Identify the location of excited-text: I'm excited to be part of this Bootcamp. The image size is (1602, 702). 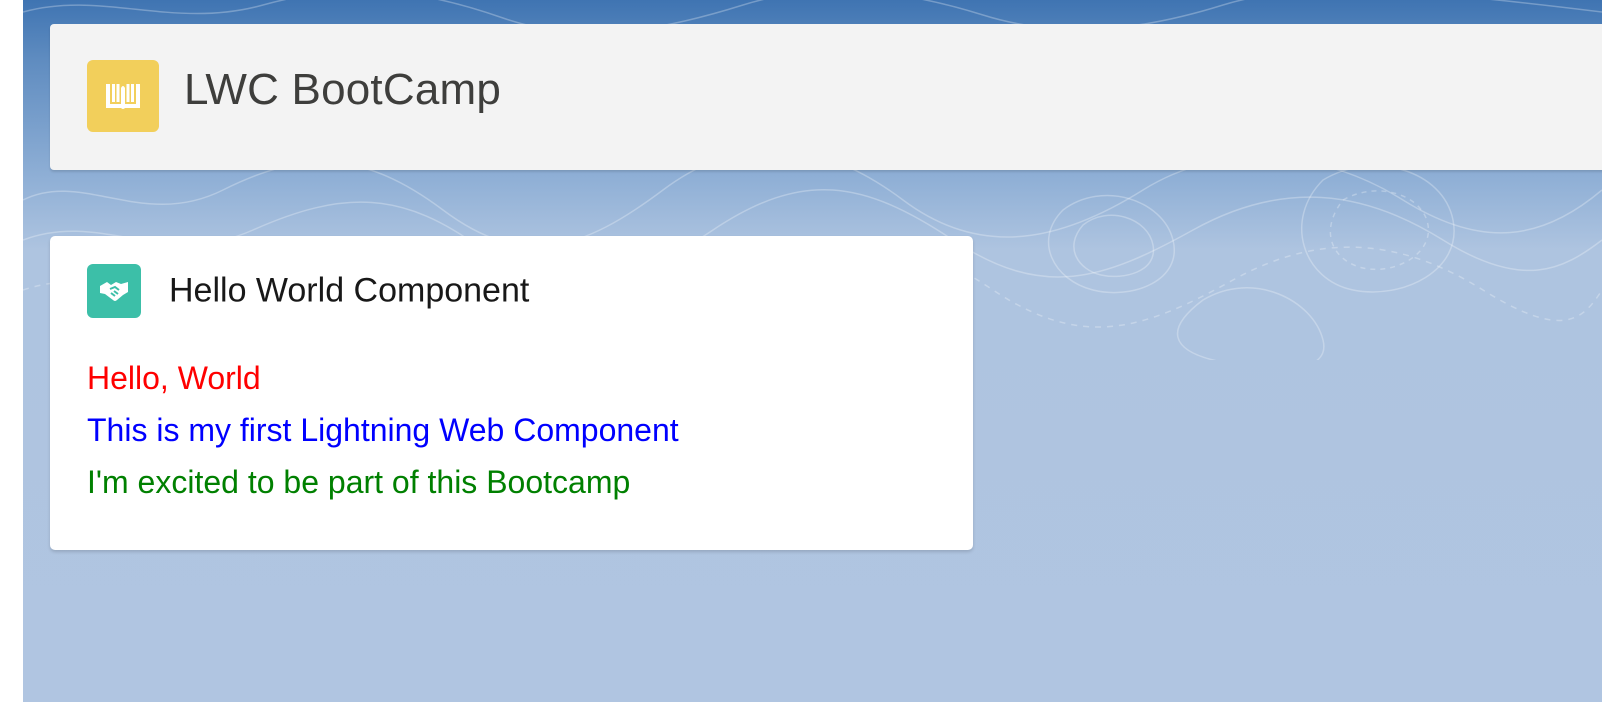
(359, 482).